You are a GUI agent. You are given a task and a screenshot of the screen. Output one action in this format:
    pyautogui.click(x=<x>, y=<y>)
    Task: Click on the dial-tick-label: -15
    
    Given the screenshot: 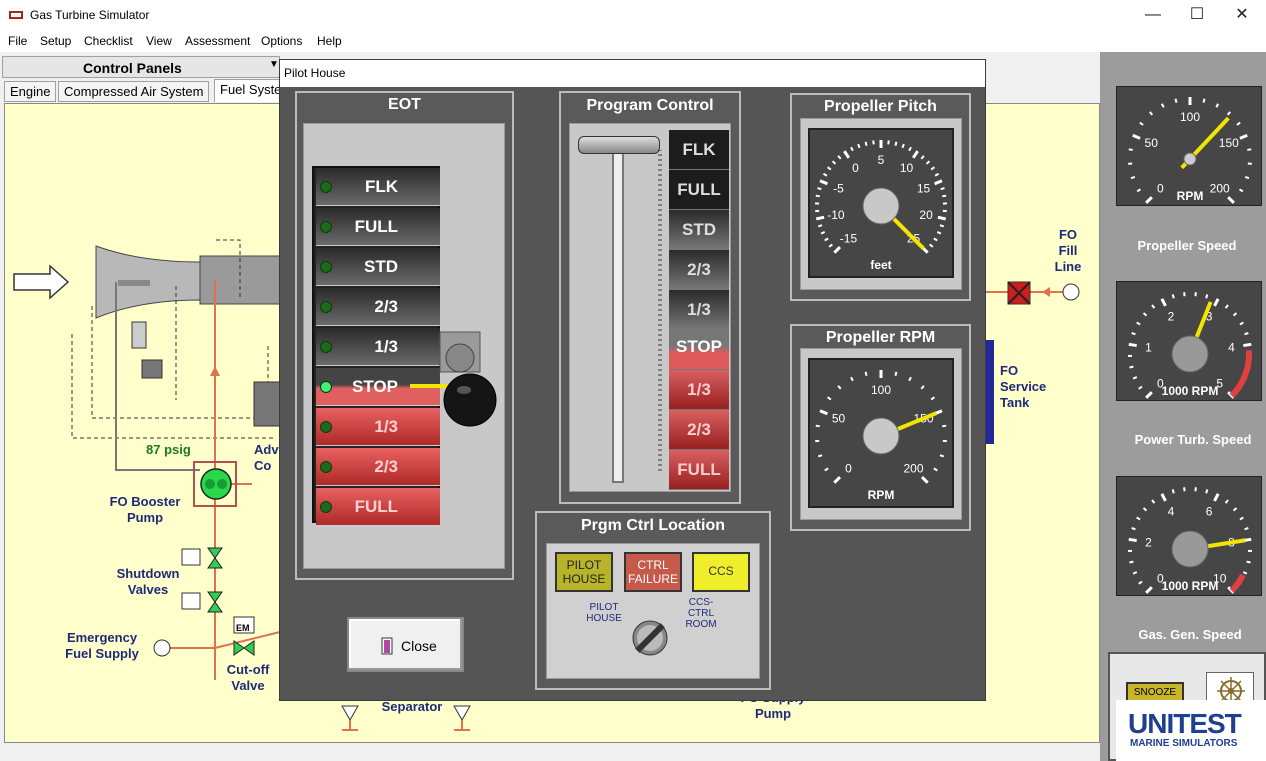 What is the action you would take?
    pyautogui.click(x=849, y=239)
    